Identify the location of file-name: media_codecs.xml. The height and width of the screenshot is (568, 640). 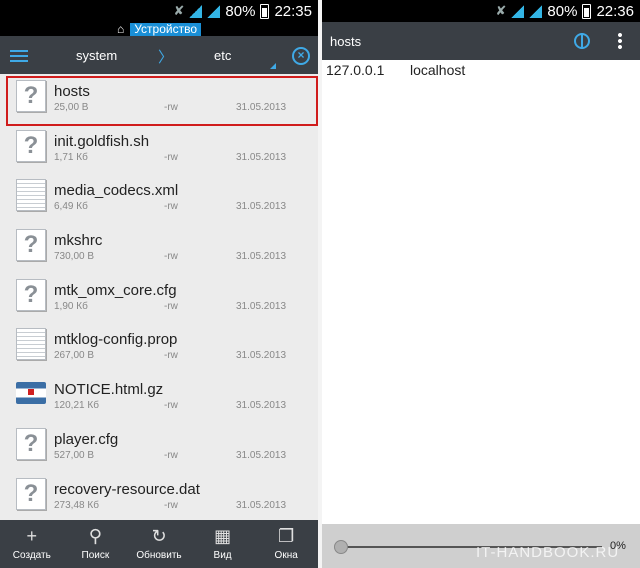
(116, 191).